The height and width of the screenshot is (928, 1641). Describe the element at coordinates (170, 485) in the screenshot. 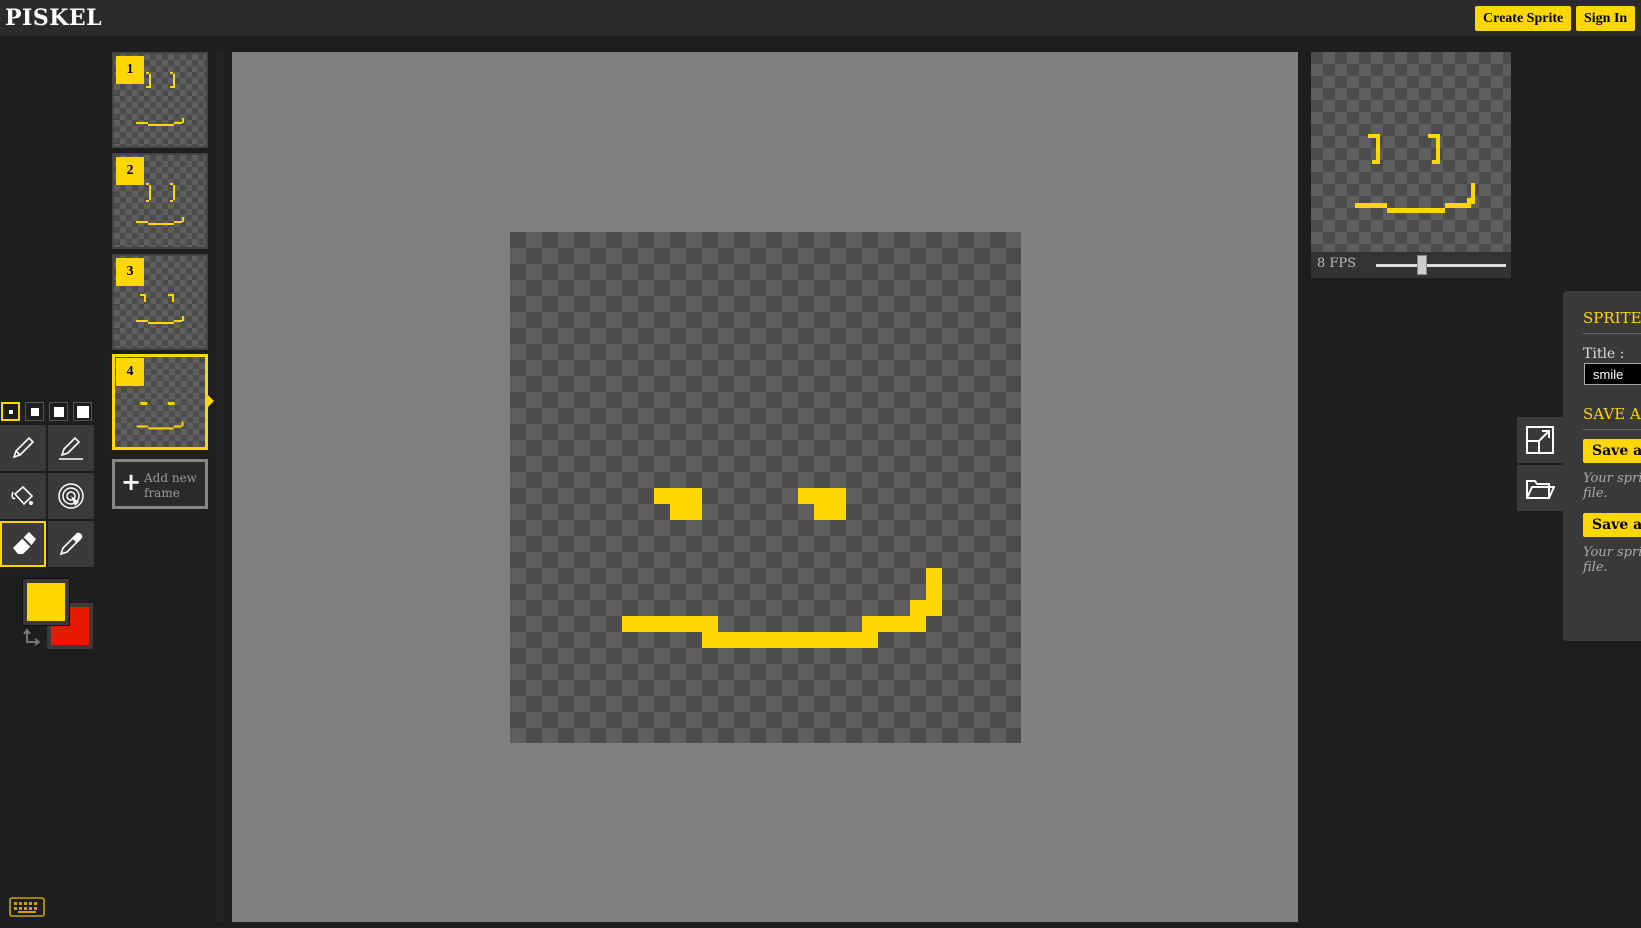

I see `add-frame-label: Add new frame` at that location.